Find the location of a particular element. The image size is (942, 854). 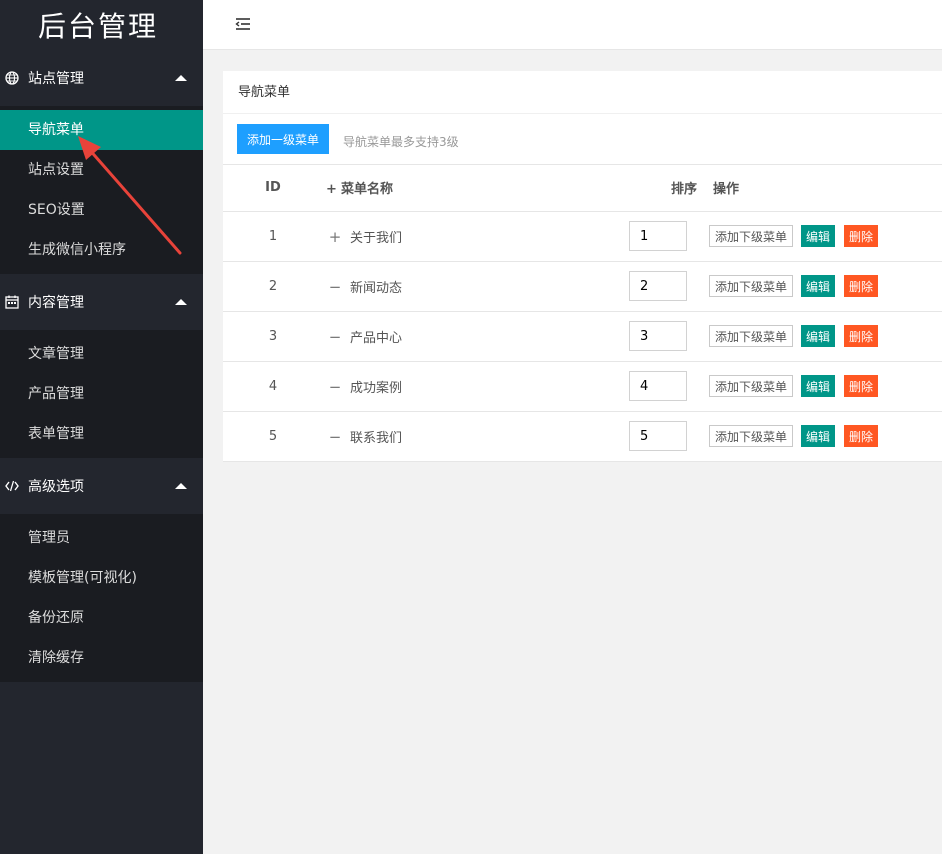

code-icon is located at coordinates (12, 486).